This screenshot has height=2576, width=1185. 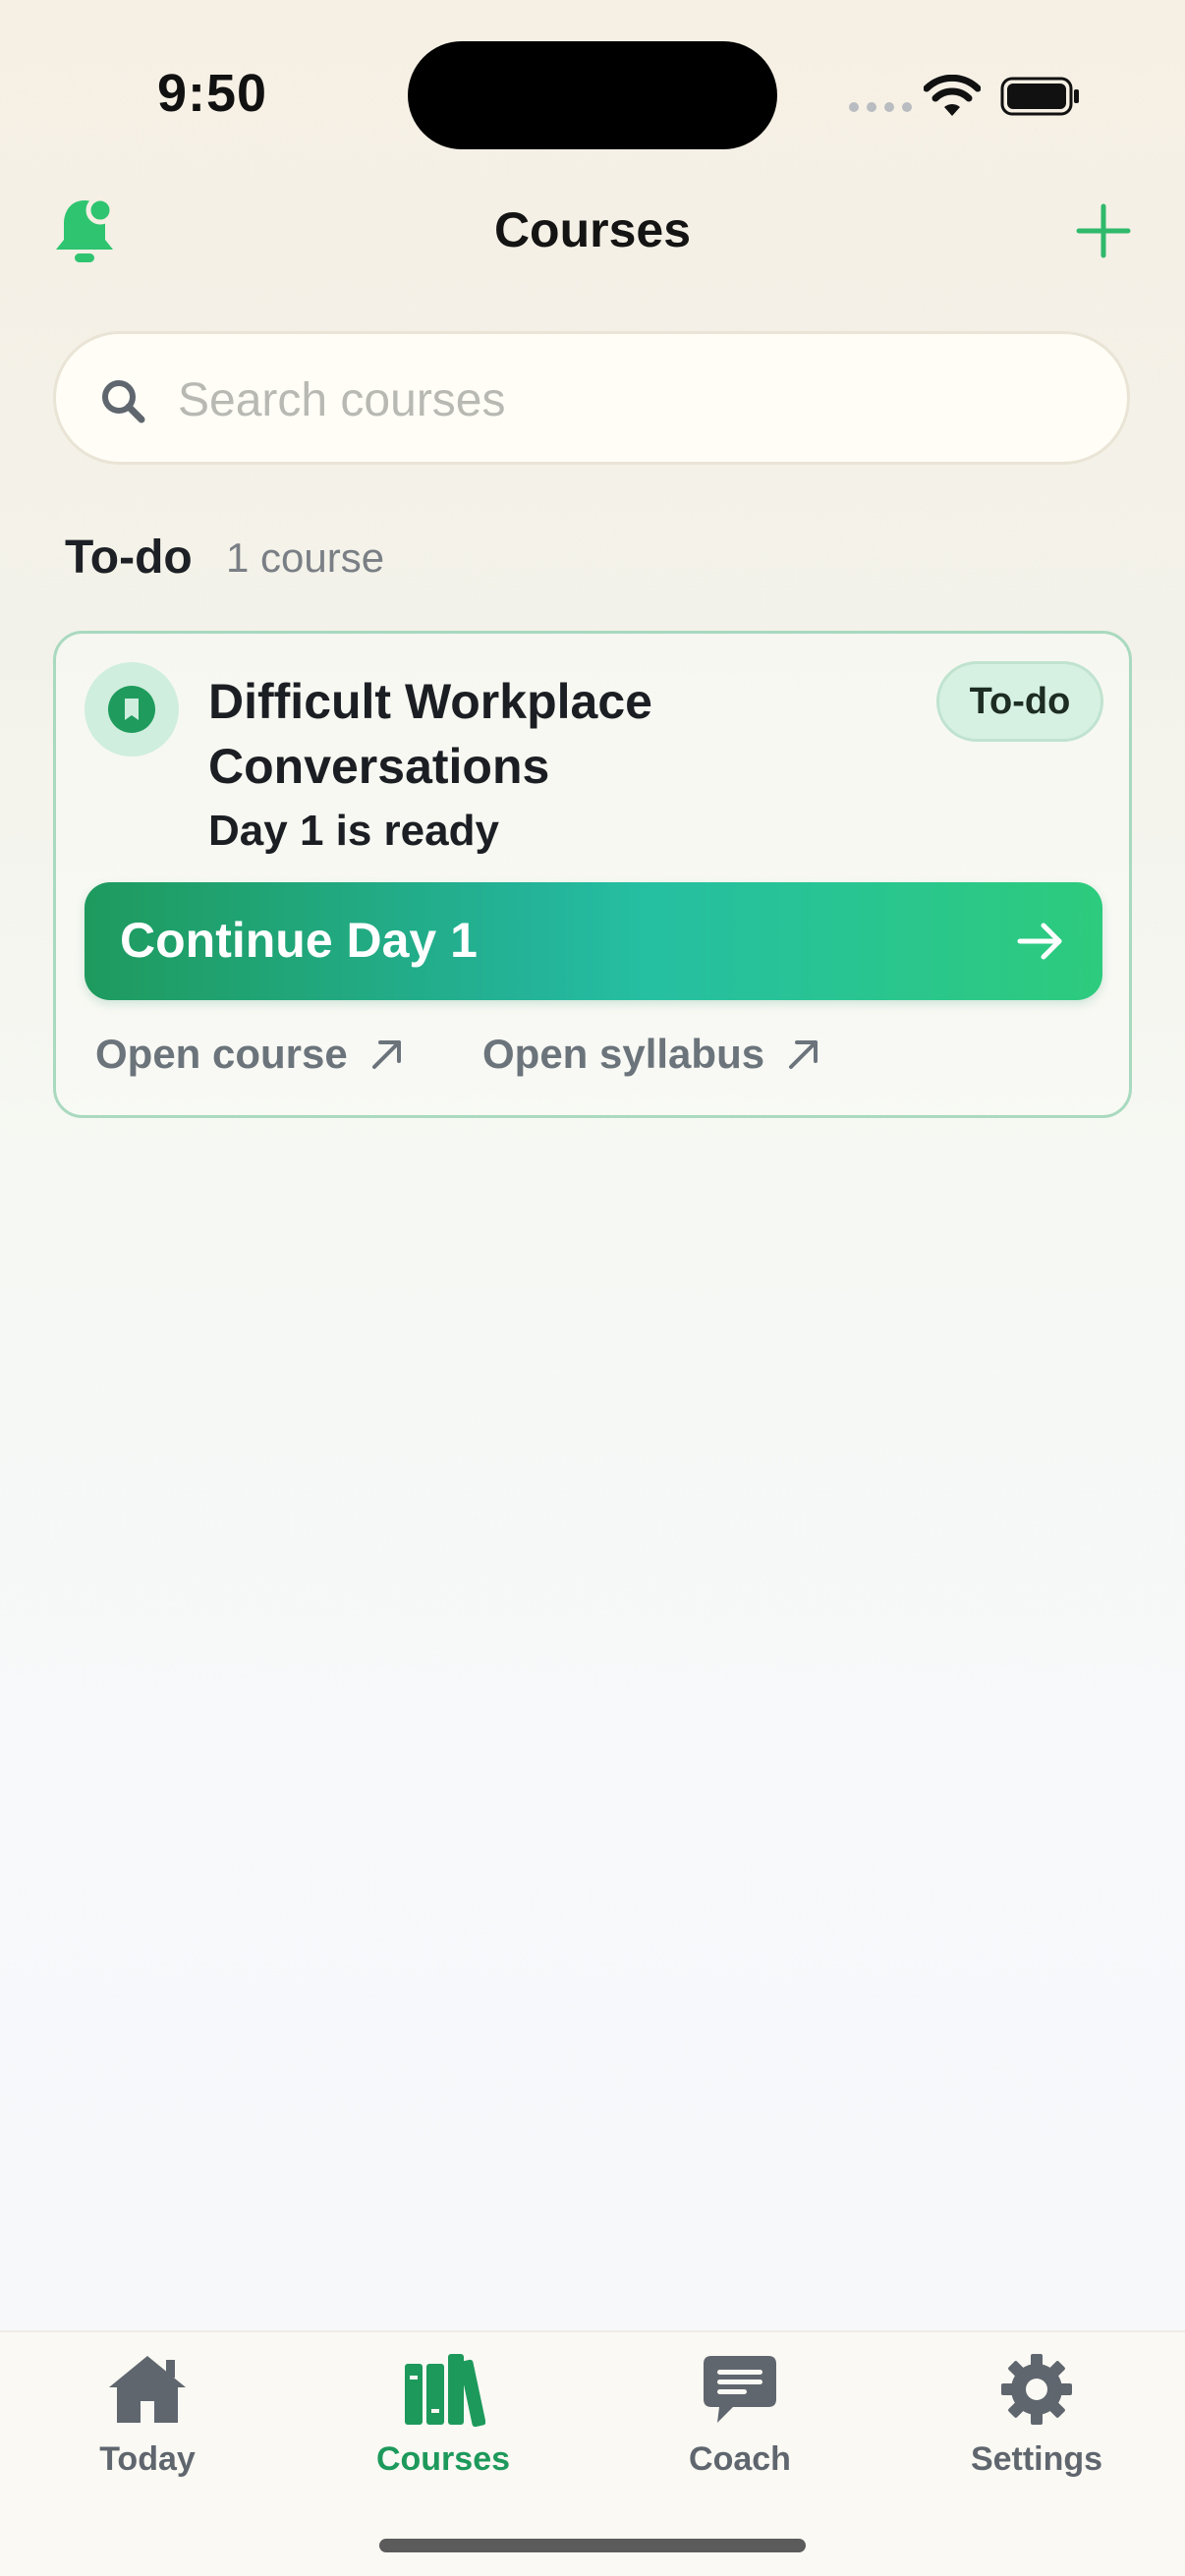 I want to click on tab-courses: Courses, so click(x=443, y=2423).